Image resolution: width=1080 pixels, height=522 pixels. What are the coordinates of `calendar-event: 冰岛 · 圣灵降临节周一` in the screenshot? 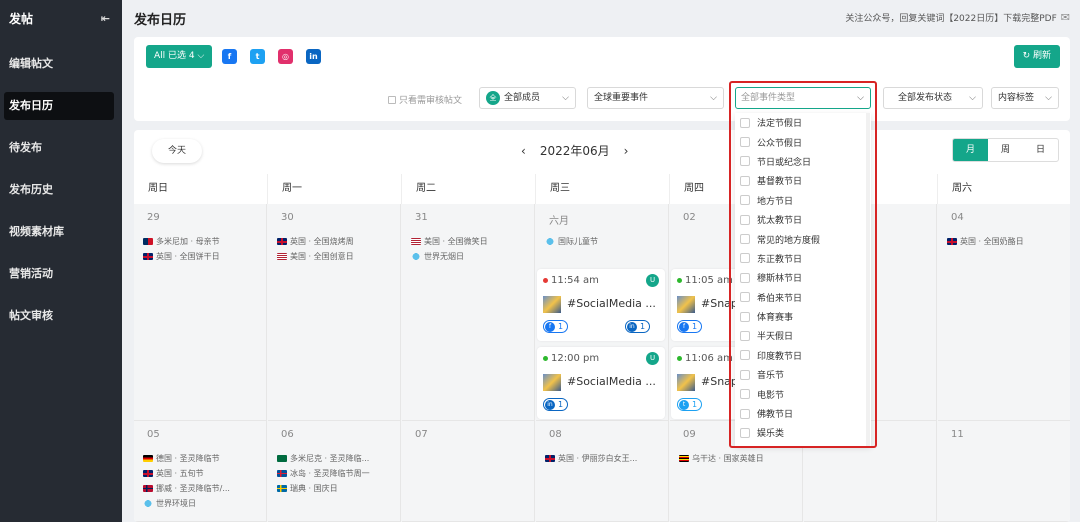 It's located at (338, 473).